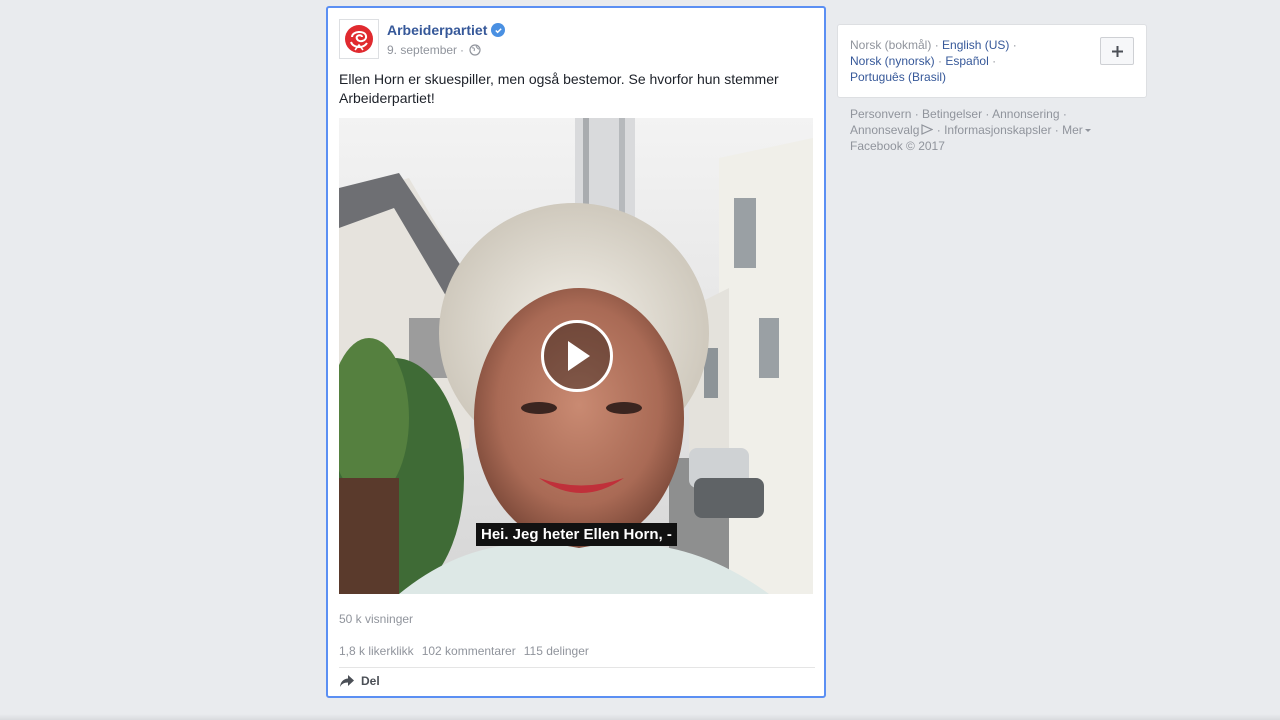  Describe the element at coordinates (376, 651) in the screenshot. I see `likes-count-link: 1,8 k likerklikk` at that location.